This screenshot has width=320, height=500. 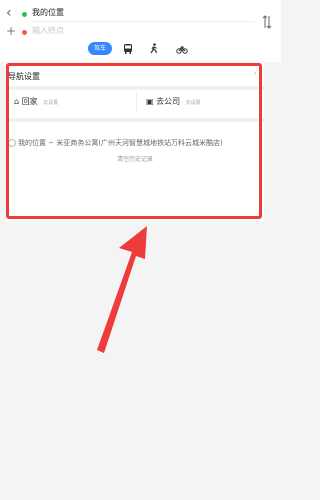 I want to click on swap-icon, so click(x=267, y=22).